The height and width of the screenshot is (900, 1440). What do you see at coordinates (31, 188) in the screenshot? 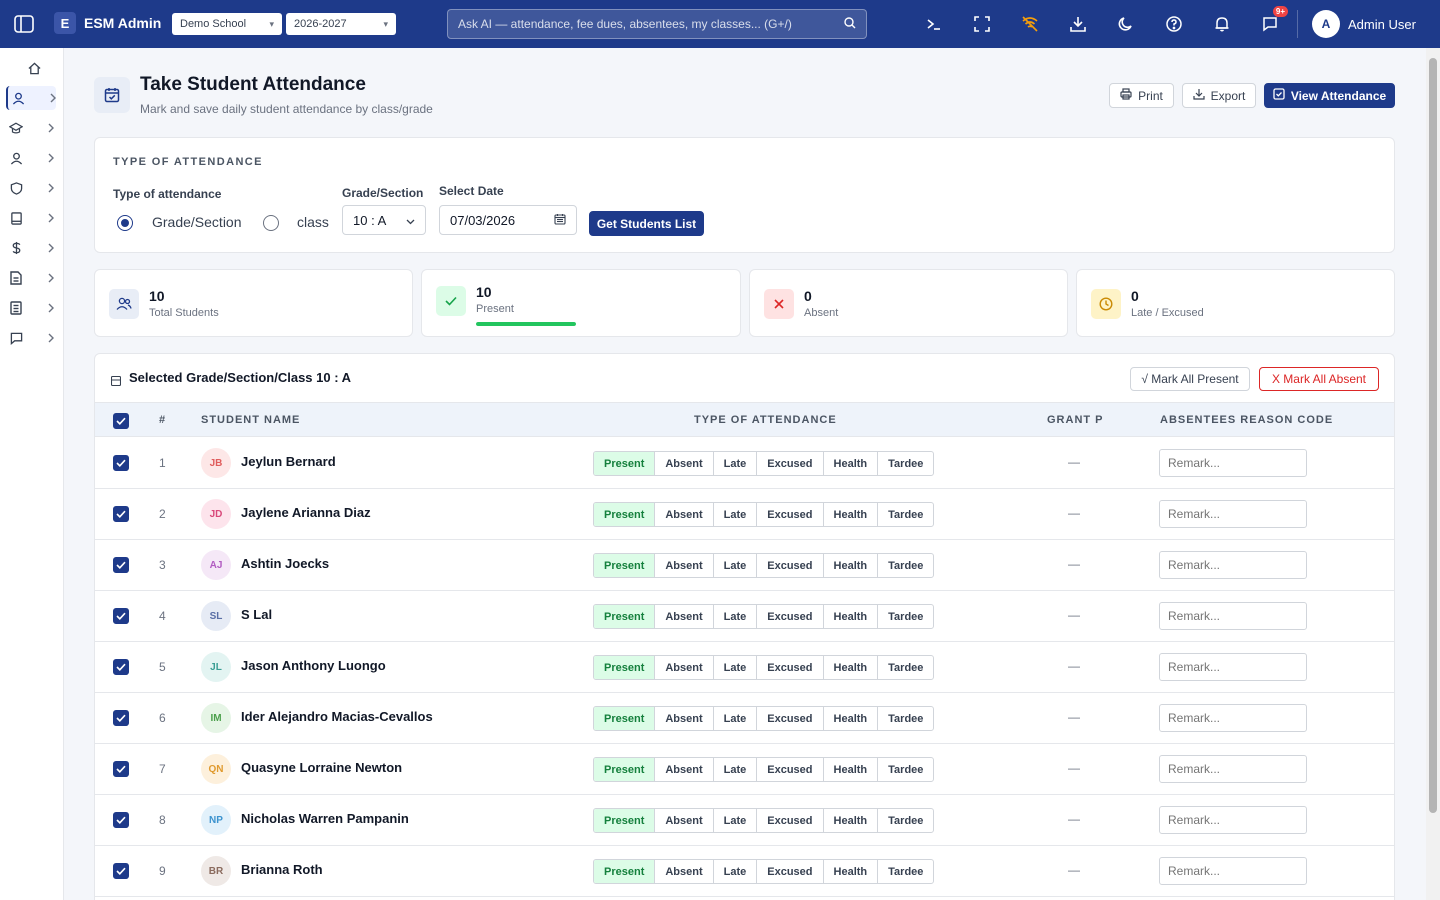
I see `sidebar-item-security` at bounding box center [31, 188].